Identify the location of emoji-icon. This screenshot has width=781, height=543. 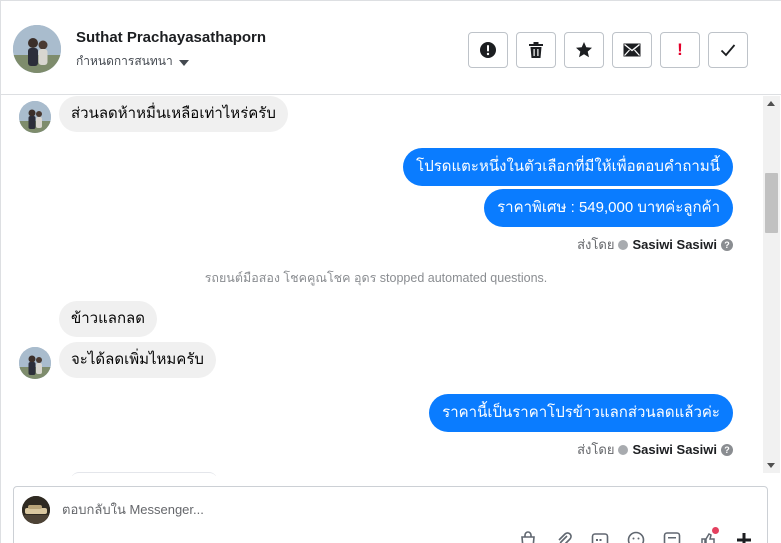
(636, 537).